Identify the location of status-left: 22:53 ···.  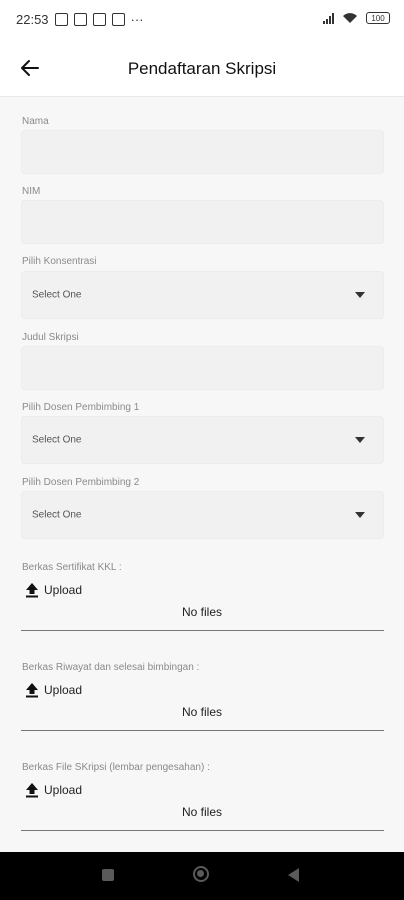
(80, 19).